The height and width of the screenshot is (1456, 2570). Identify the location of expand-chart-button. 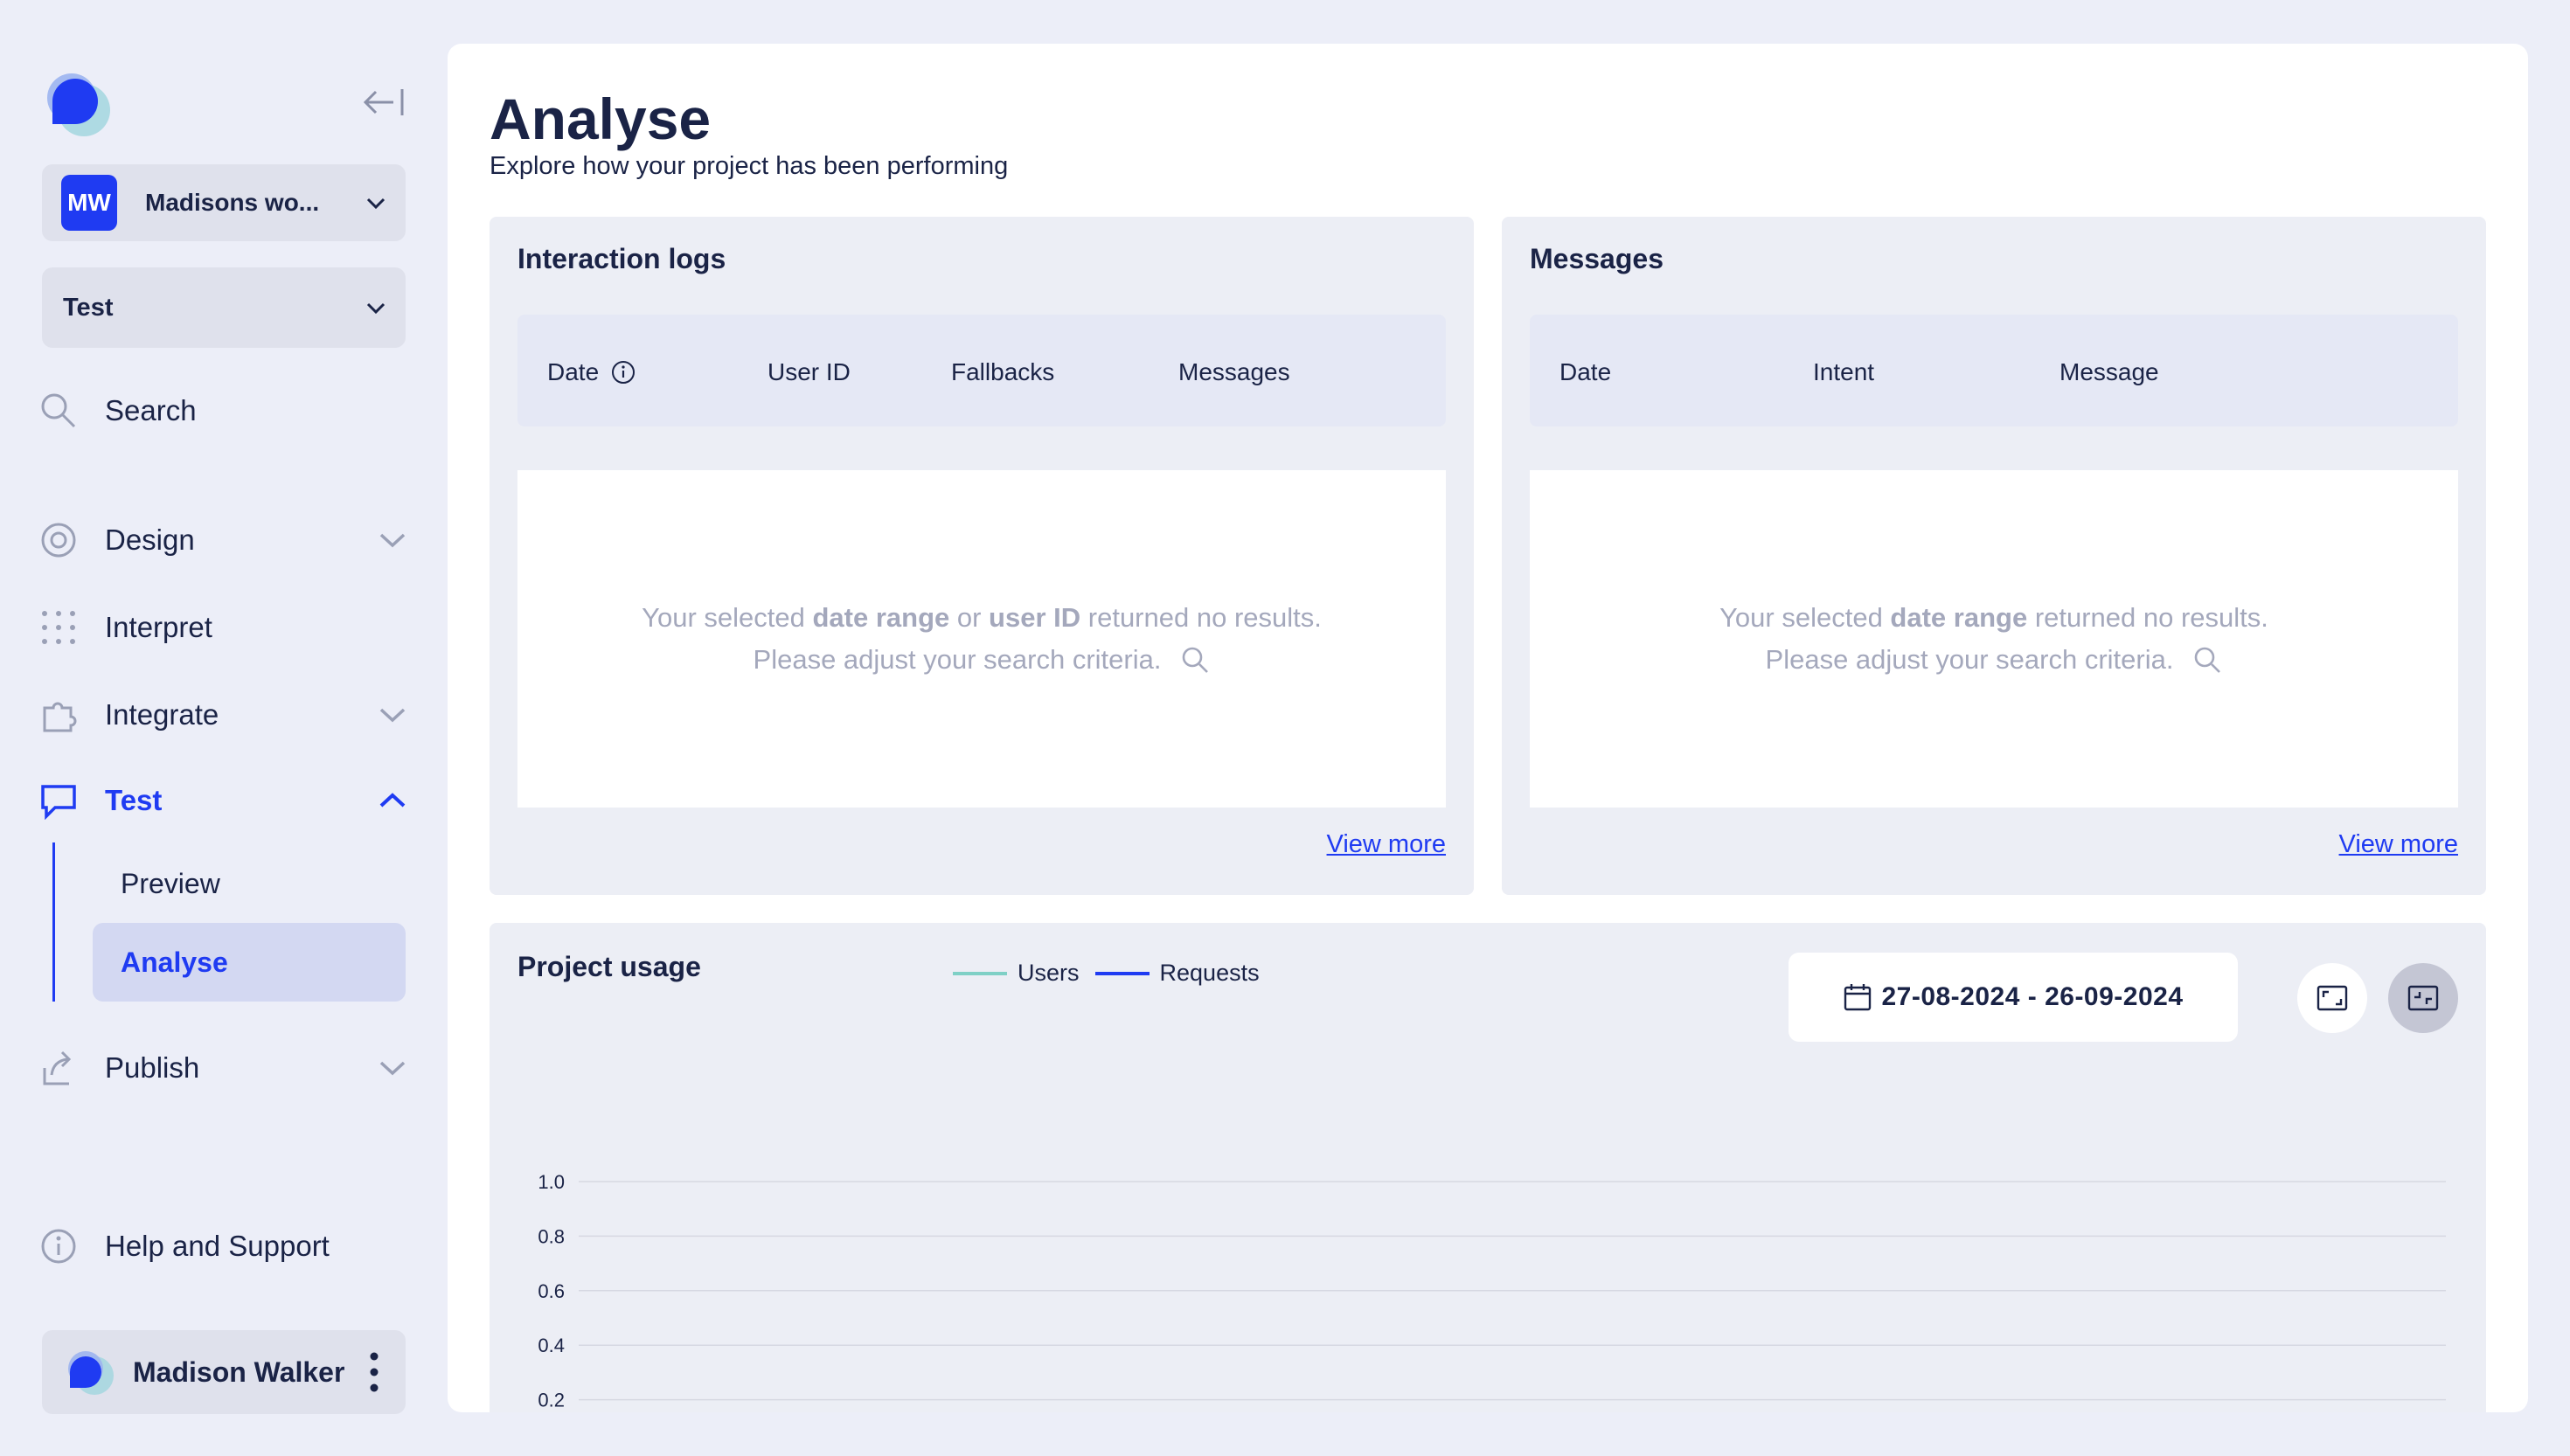
(2332, 998).